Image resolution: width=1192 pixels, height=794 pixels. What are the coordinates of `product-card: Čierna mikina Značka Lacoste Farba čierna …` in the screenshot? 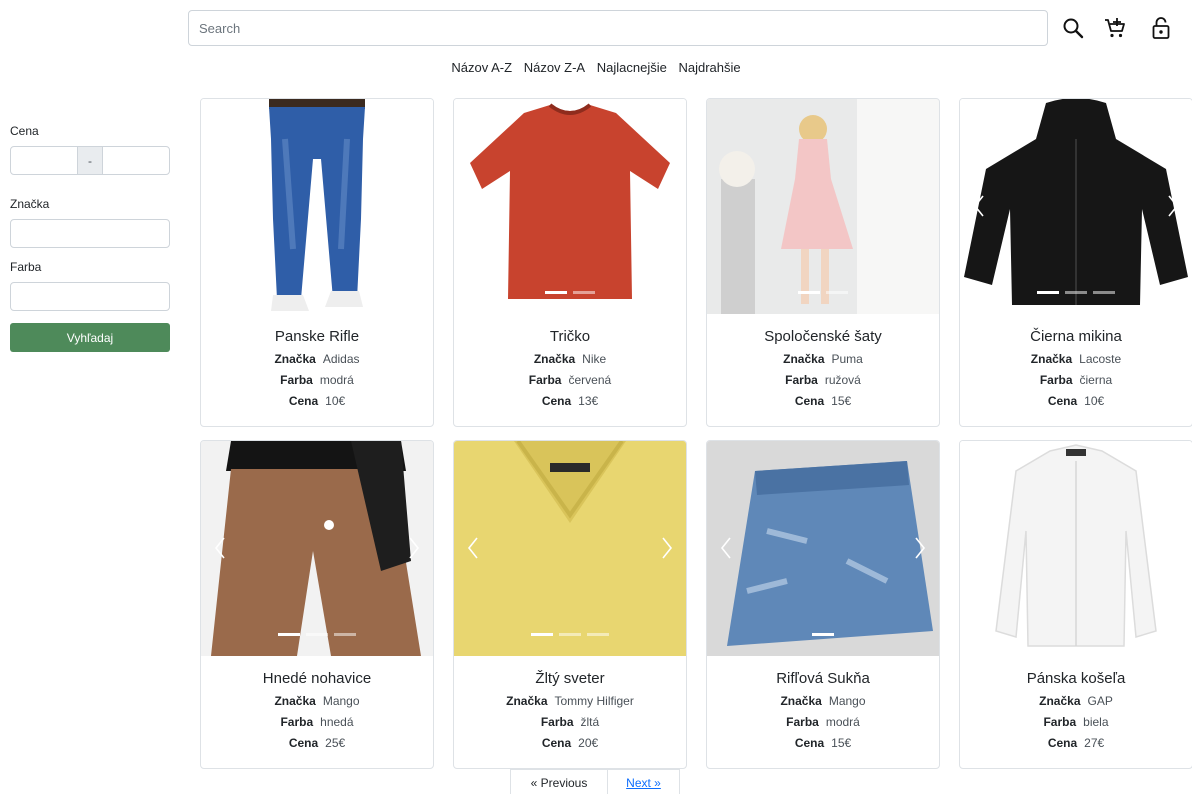 It's located at (1075, 262).